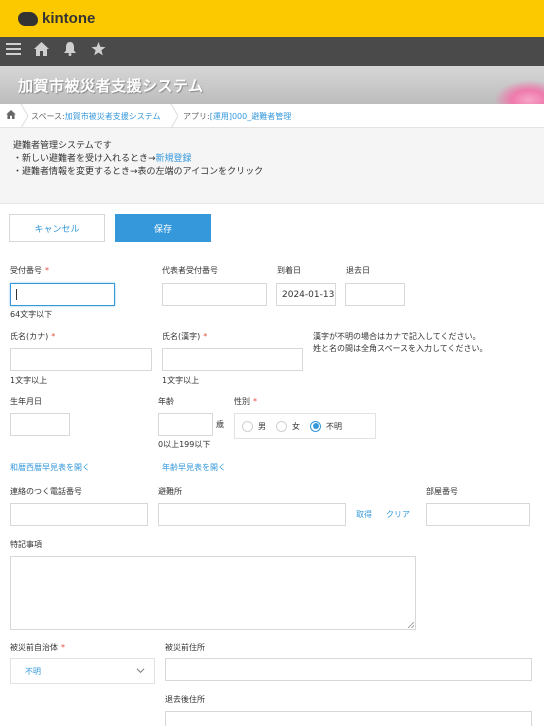  I want to click on birthdate-input, so click(40, 424).